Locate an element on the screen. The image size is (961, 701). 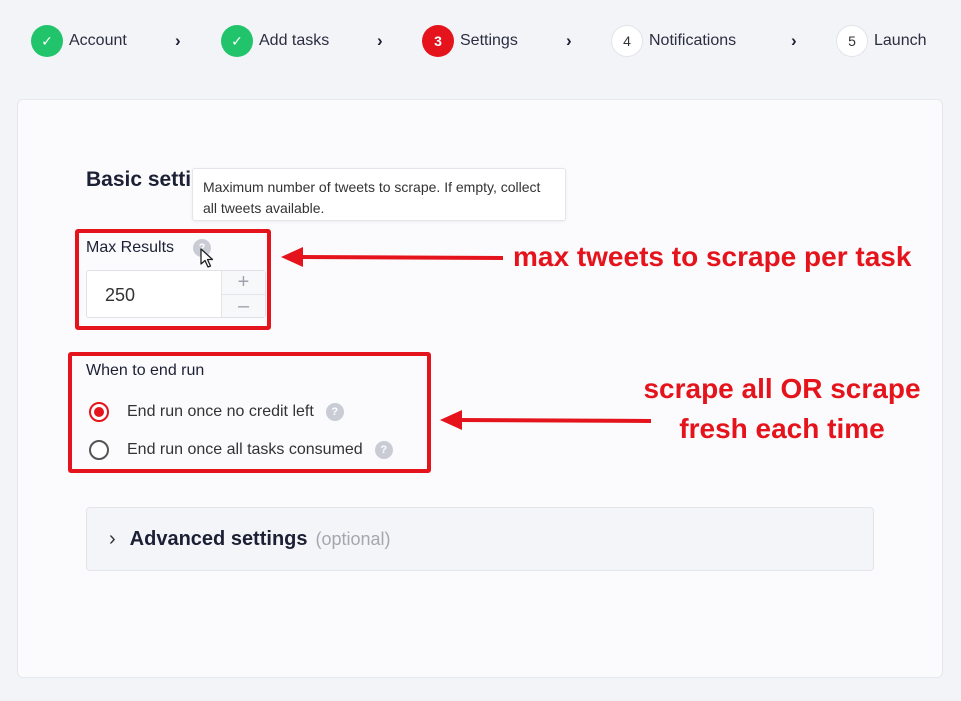
annotation-end-run-line1: scrape all OR scrape is located at coordinates (782, 388).